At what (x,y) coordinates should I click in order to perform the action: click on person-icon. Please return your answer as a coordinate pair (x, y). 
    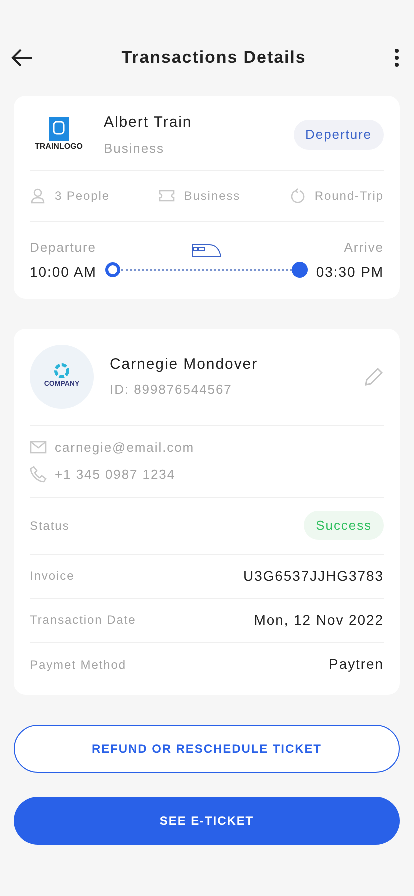
    Looking at the image, I should click on (38, 196).